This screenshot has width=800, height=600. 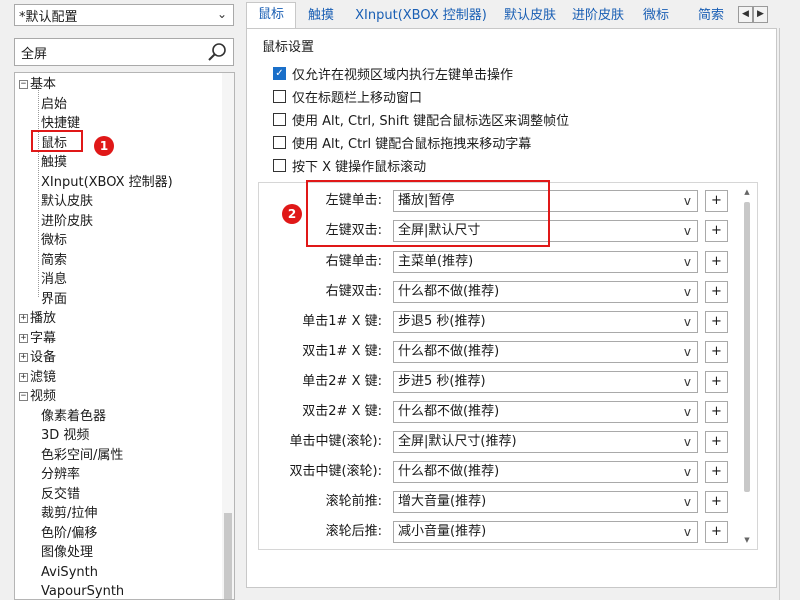 I want to click on checkbox-alt-ctrl-shift-select: 使用 Alt, Ctrl, Shift 键配合鼠标选区来调整帧位, so click(x=421, y=119).